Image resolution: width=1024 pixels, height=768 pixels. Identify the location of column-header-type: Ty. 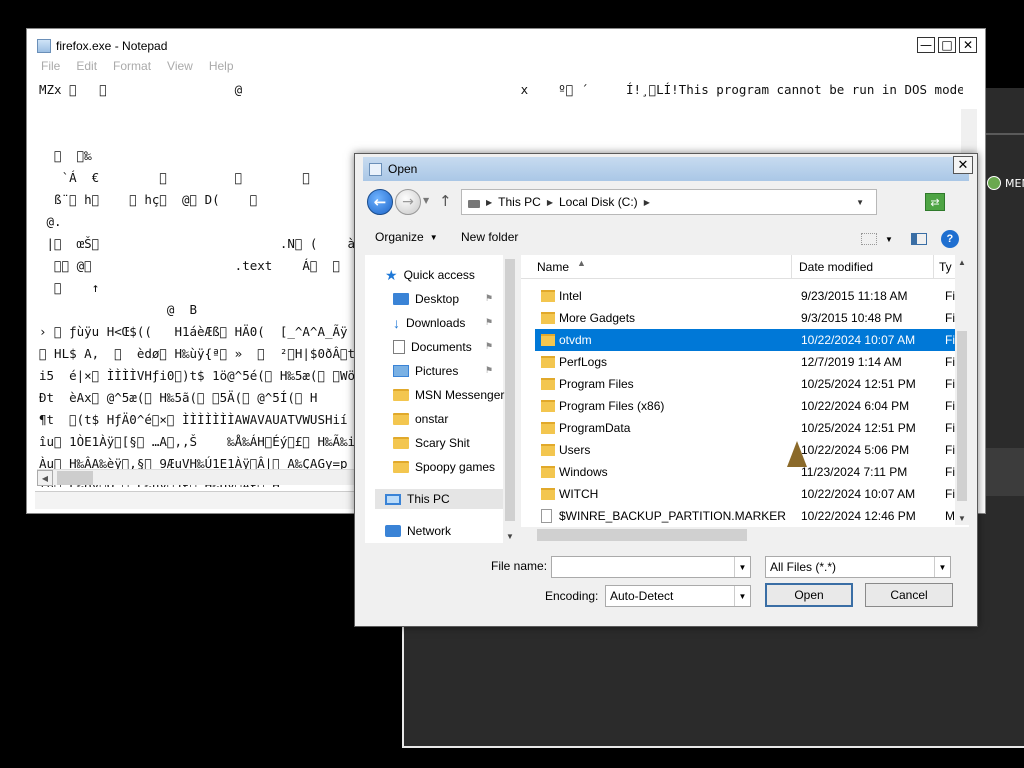
(945, 267).